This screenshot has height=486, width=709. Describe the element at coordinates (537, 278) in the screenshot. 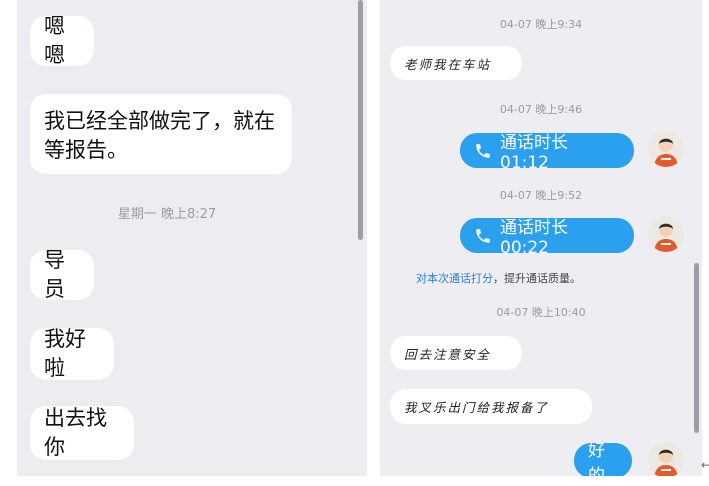

I see `rate-call-text: ，提升通话质量。` at that location.